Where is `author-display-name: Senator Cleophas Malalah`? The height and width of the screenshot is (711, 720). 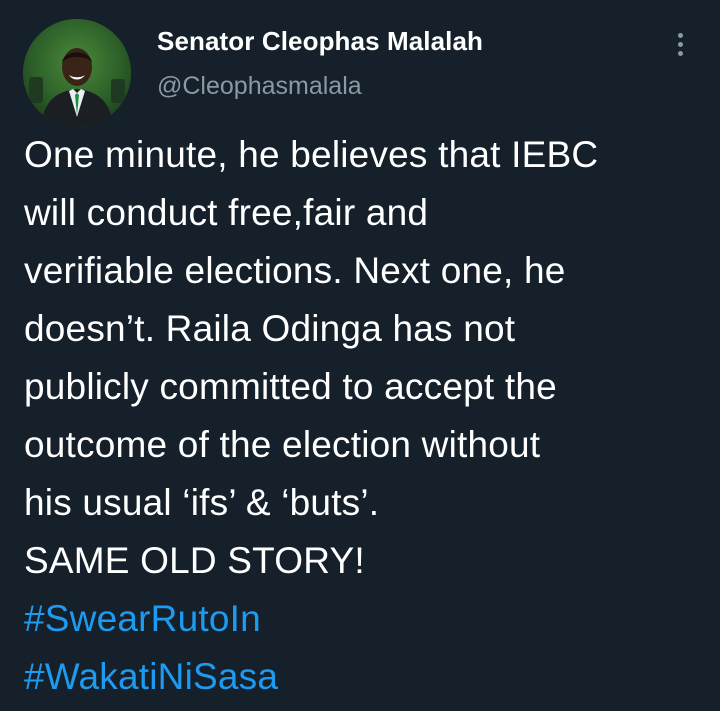 author-display-name: Senator Cleophas Malalah is located at coordinates (320, 41).